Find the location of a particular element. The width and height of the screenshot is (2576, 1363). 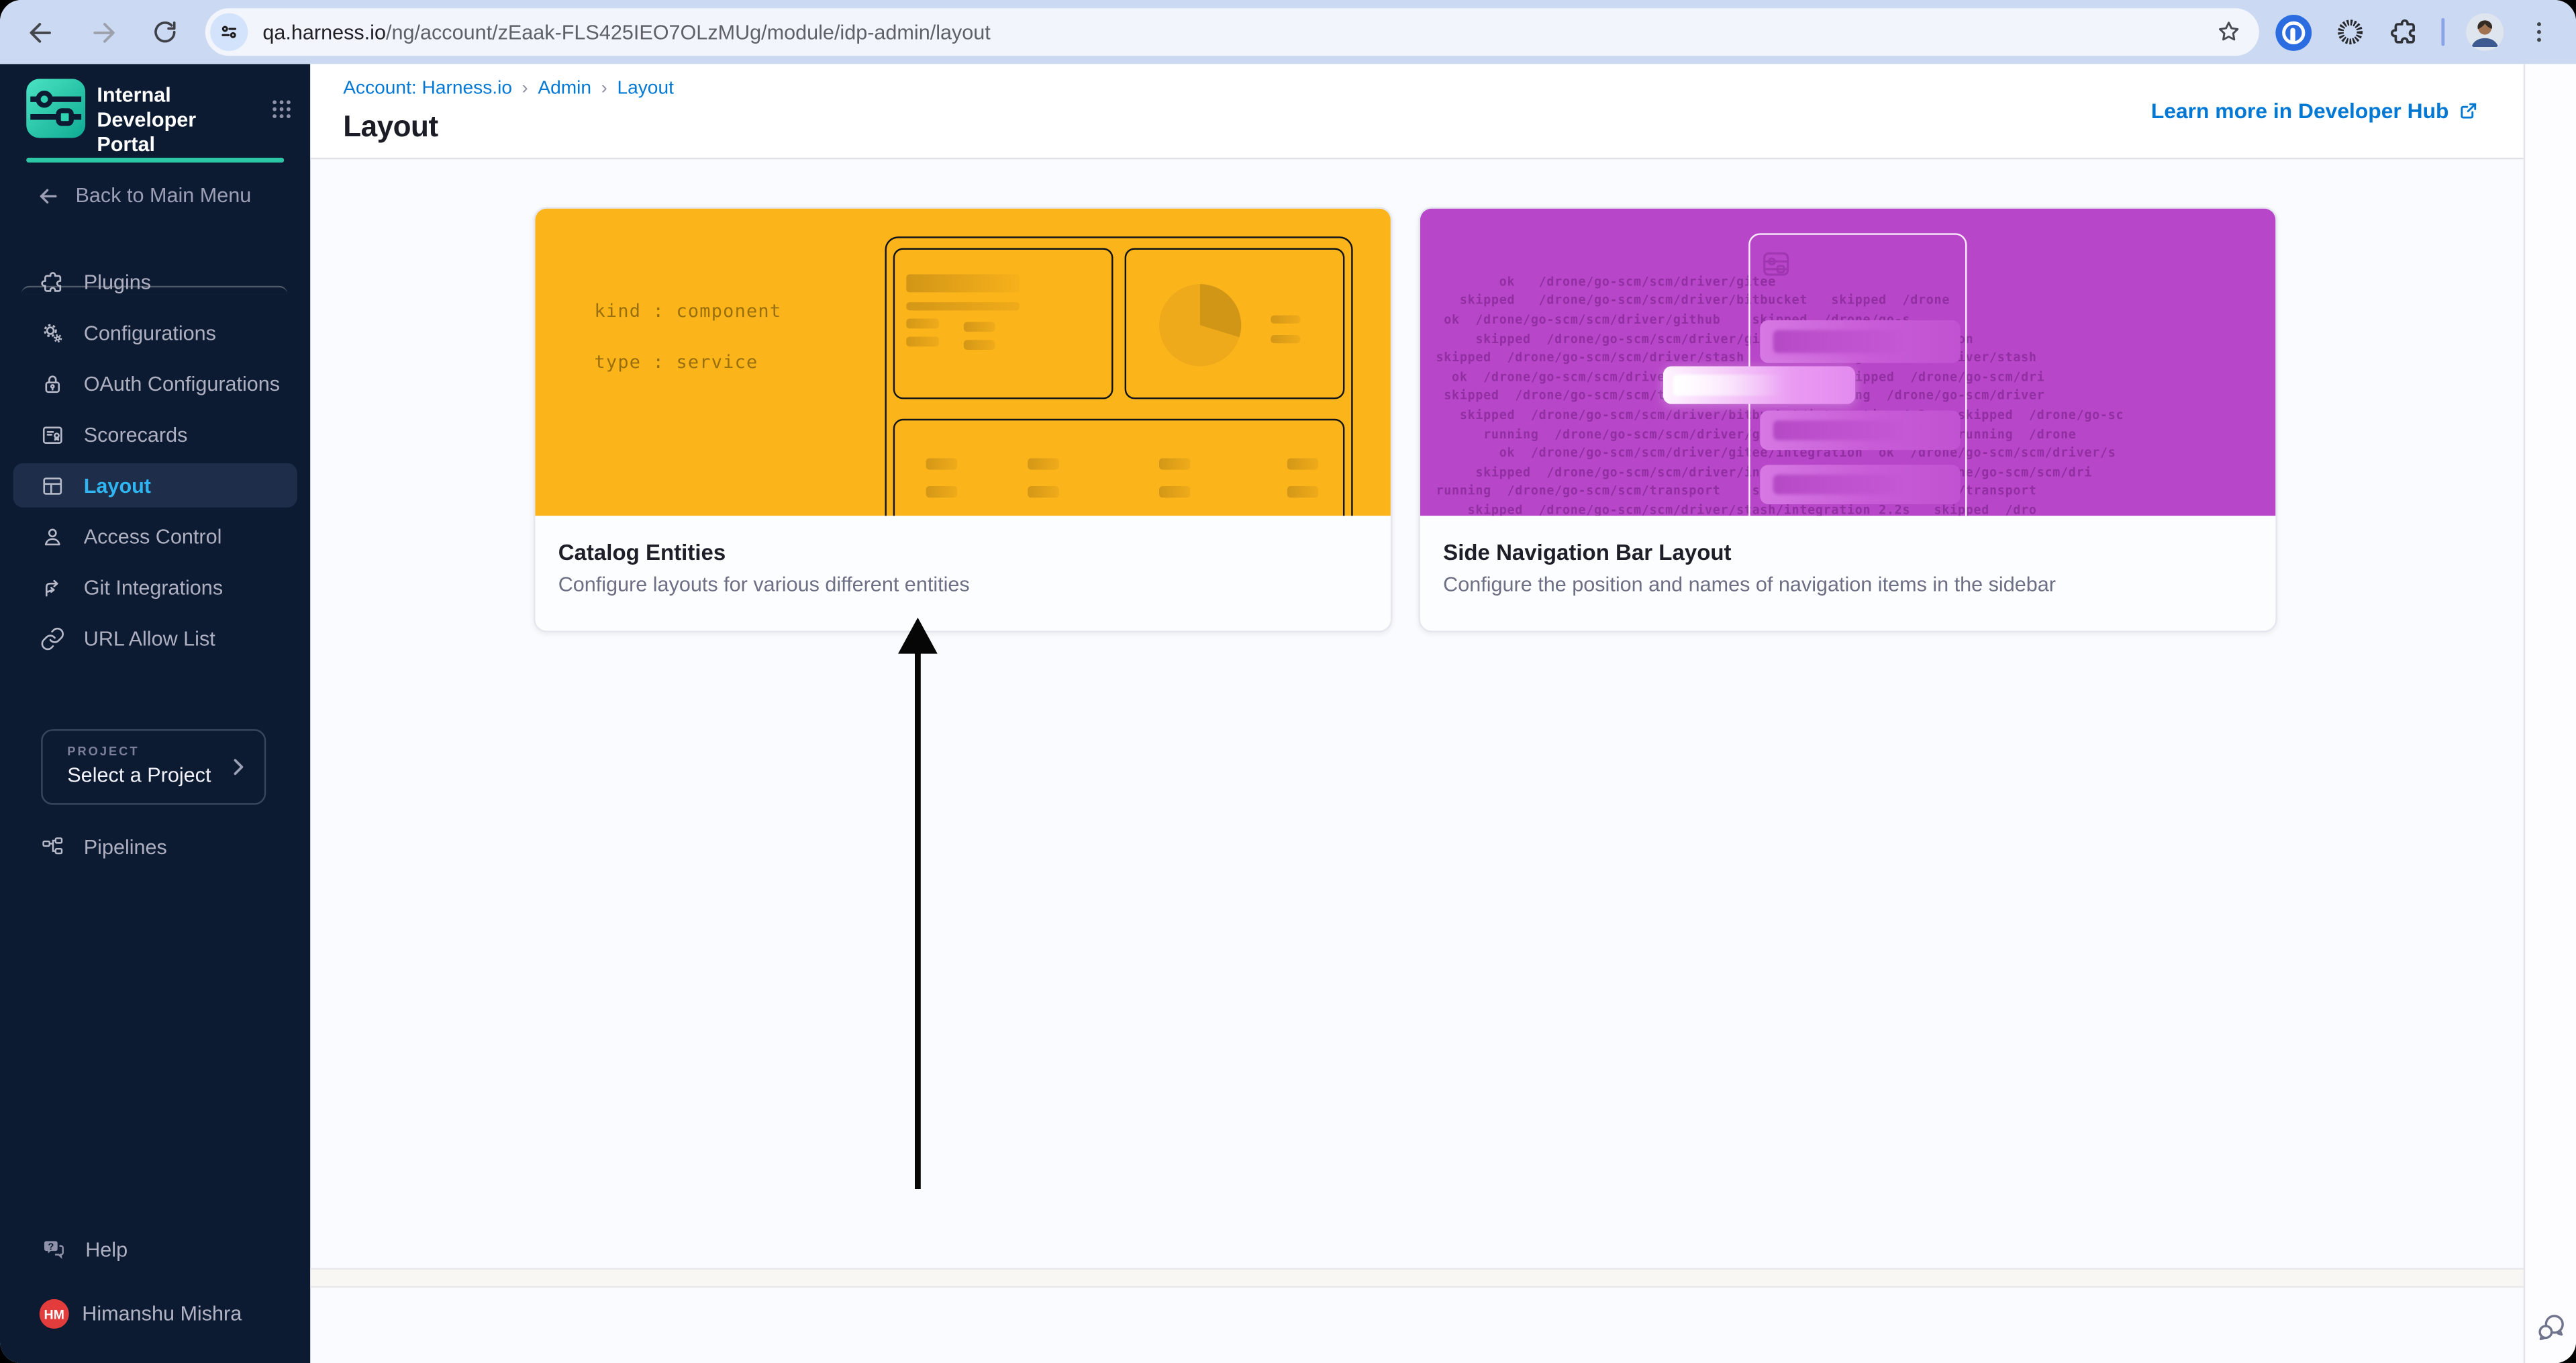

catalog-card-illustration: kind : component type : service is located at coordinates (963, 362).